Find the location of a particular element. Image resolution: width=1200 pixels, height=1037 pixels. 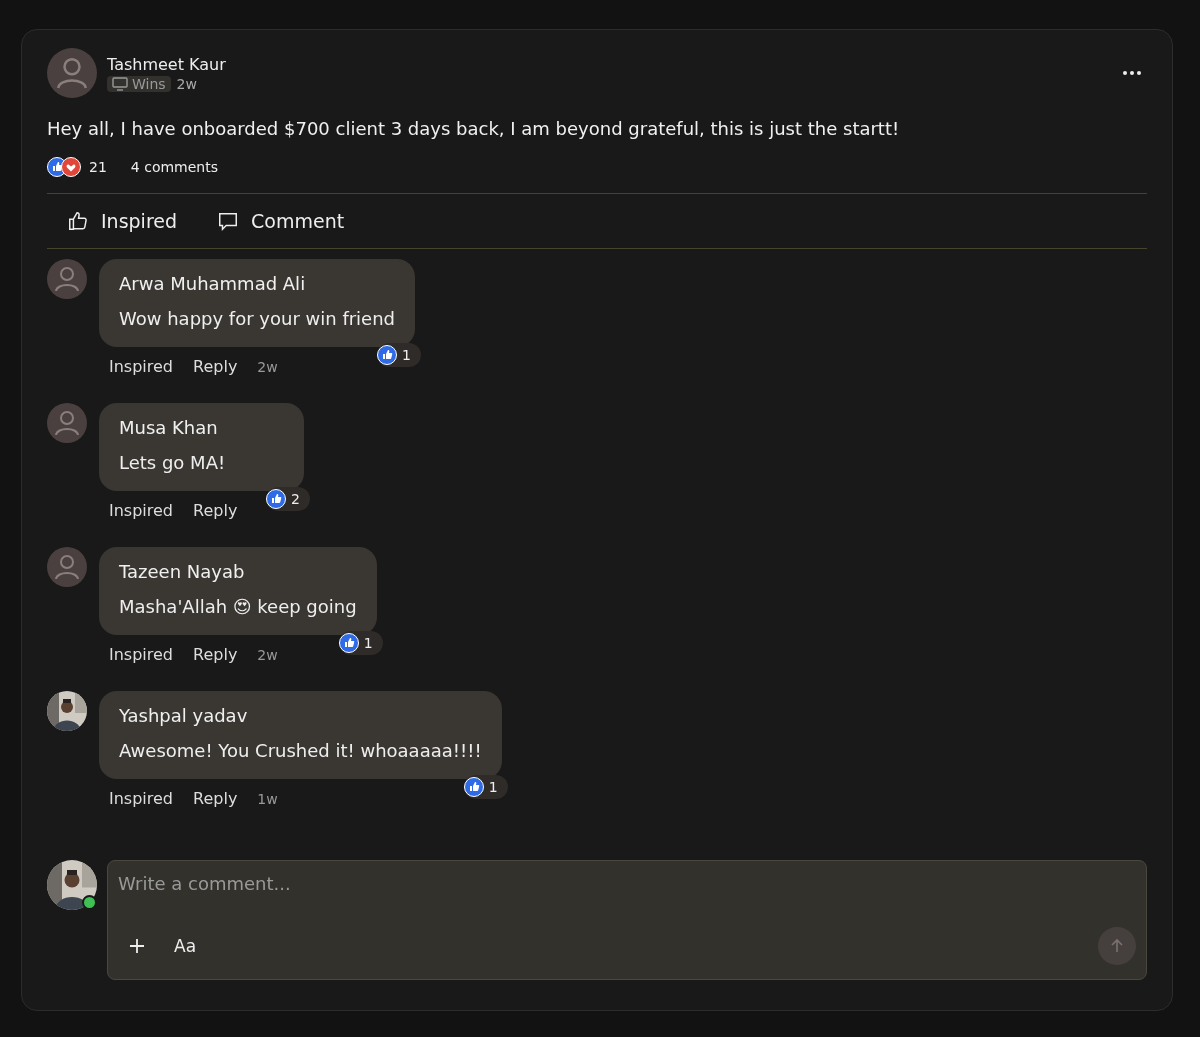

comment-icon is located at coordinates (228, 221).